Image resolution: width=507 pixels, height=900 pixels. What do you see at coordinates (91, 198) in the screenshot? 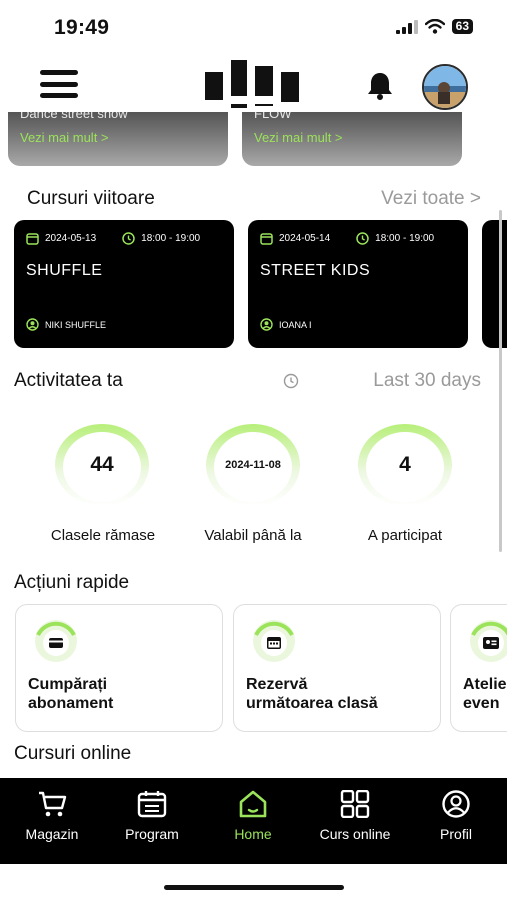
I see `upcoming-courses-title: Cursuri viitoare` at bounding box center [91, 198].